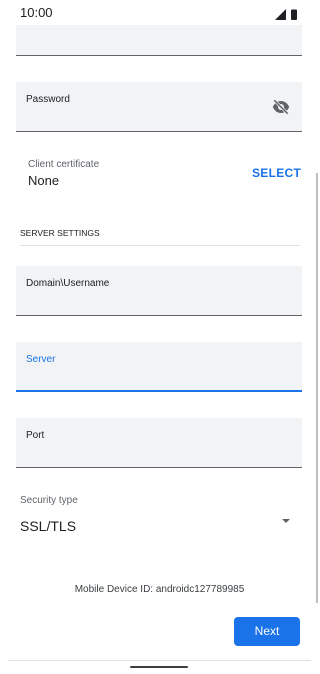  What do you see at coordinates (159, 291) in the screenshot?
I see `domain-username-field: Domain\Username` at bounding box center [159, 291].